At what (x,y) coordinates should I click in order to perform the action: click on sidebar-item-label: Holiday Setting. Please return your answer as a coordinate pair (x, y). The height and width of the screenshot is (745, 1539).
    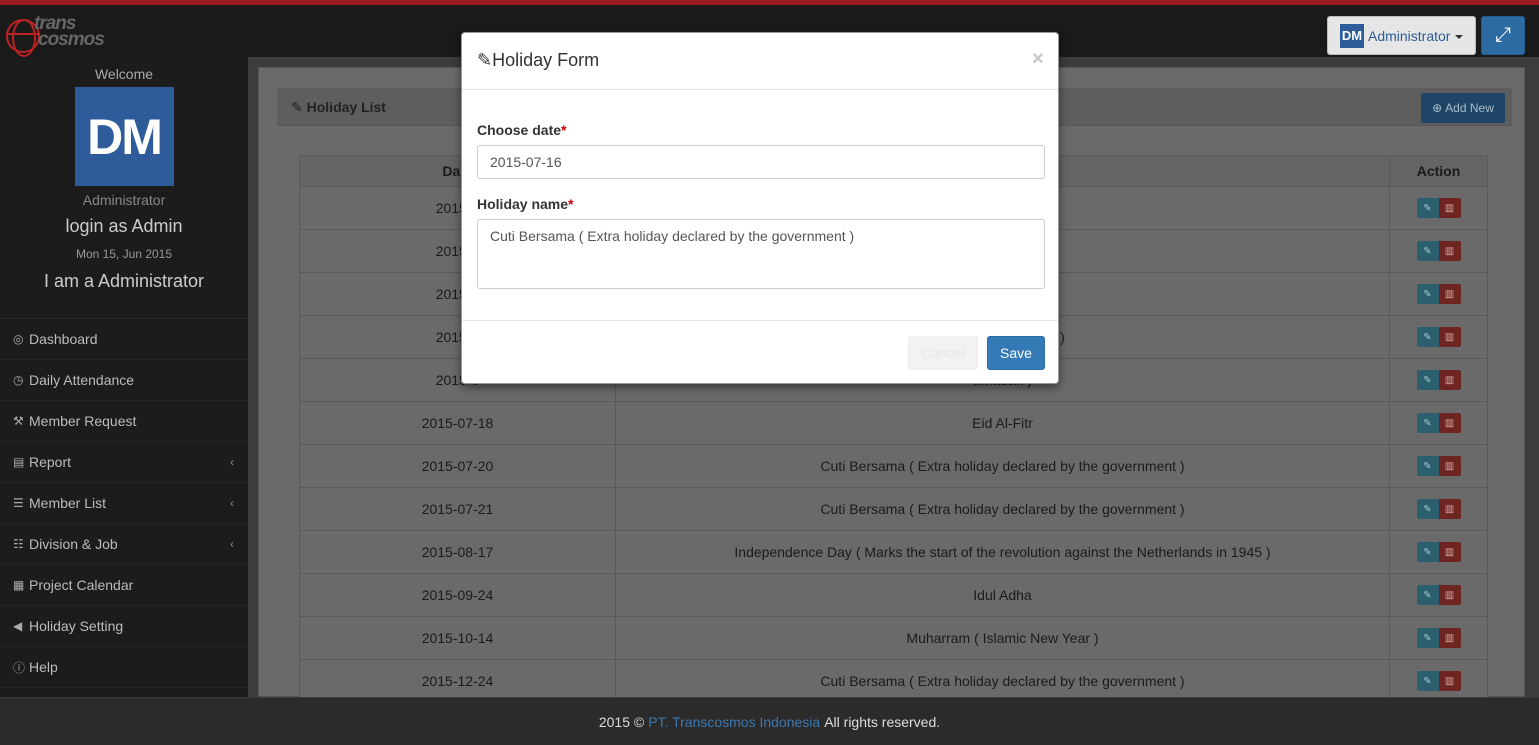
    Looking at the image, I should click on (76, 626).